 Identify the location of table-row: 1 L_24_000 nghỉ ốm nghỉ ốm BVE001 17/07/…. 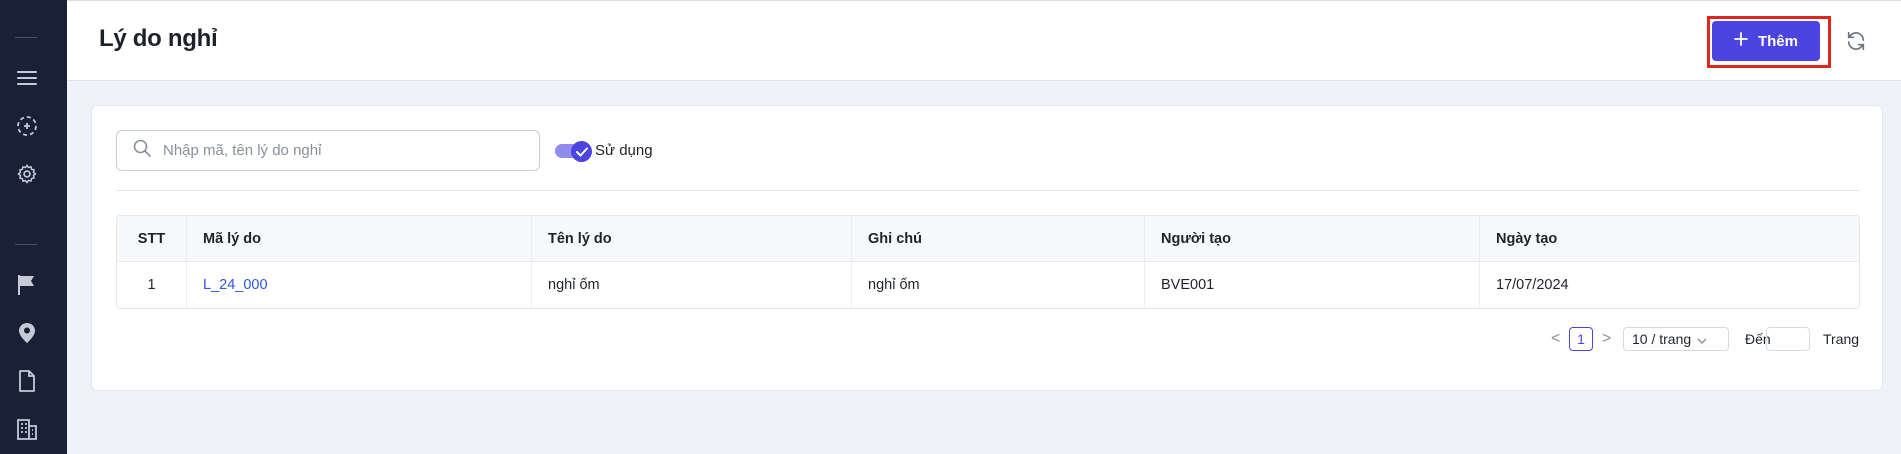
(988, 285).